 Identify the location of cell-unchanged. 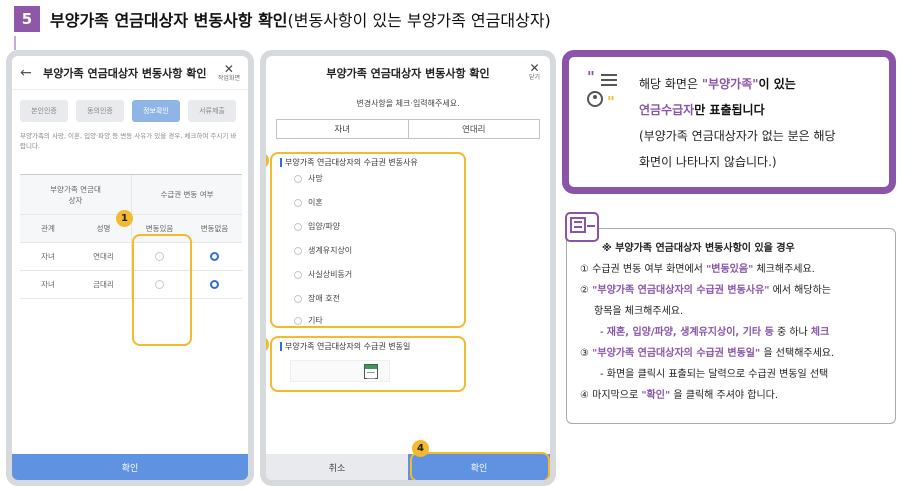
(214, 256).